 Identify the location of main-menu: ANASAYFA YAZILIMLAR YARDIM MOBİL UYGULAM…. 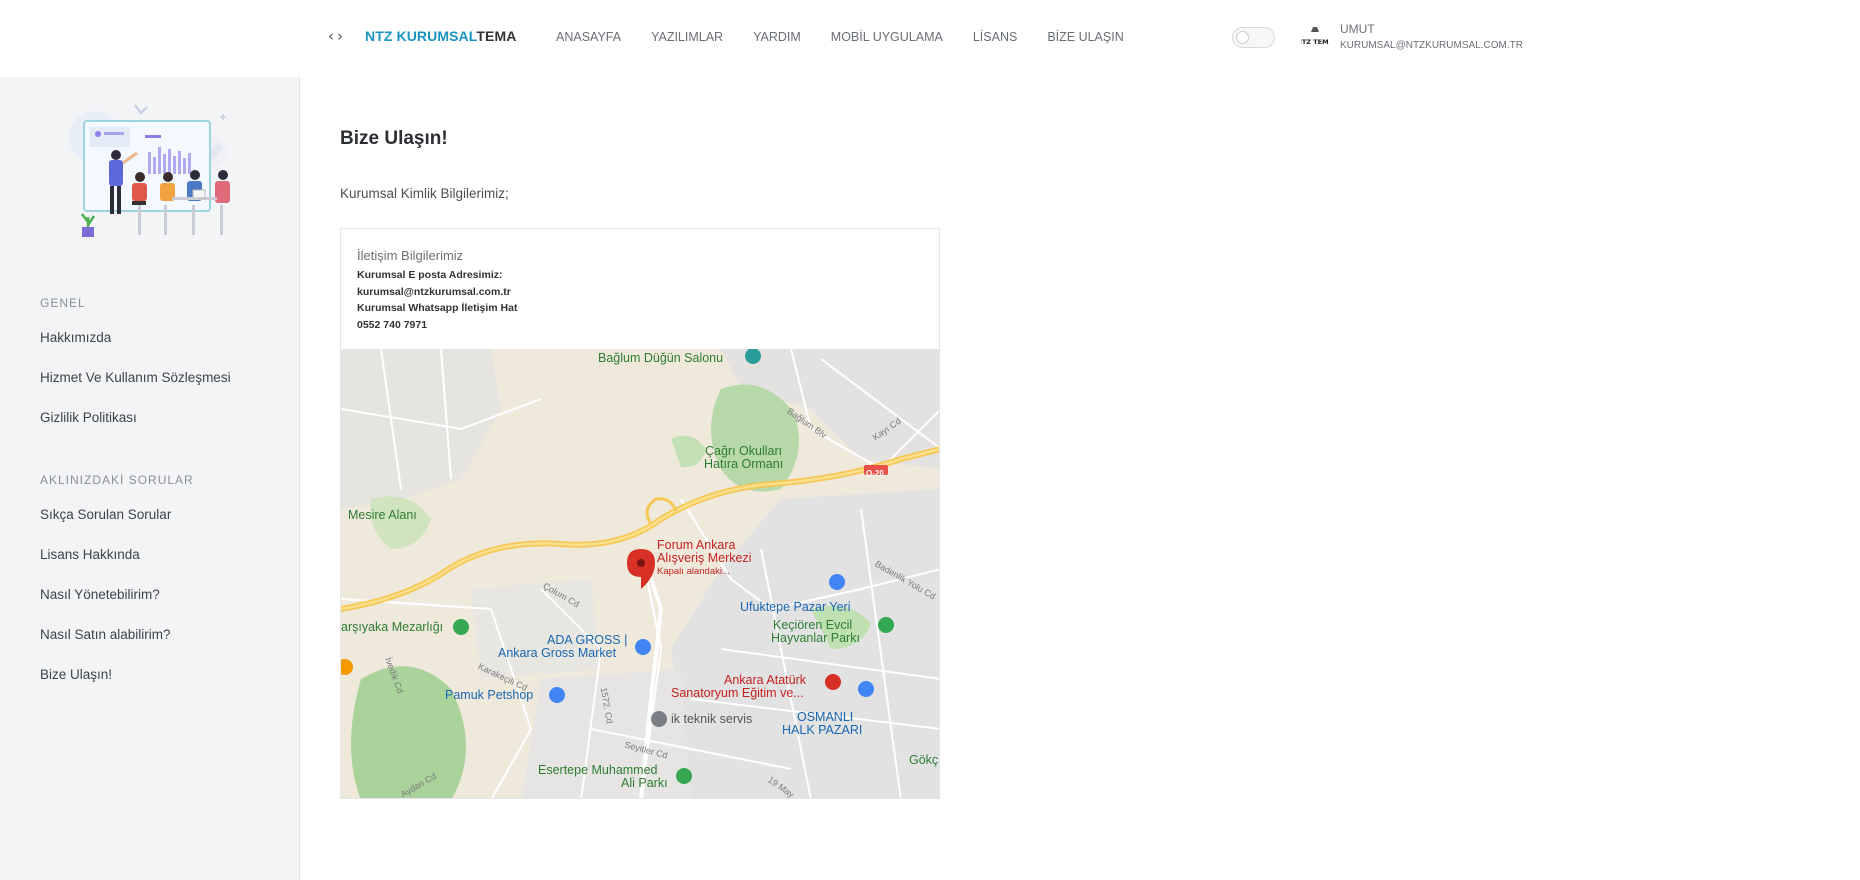
(855, 37).